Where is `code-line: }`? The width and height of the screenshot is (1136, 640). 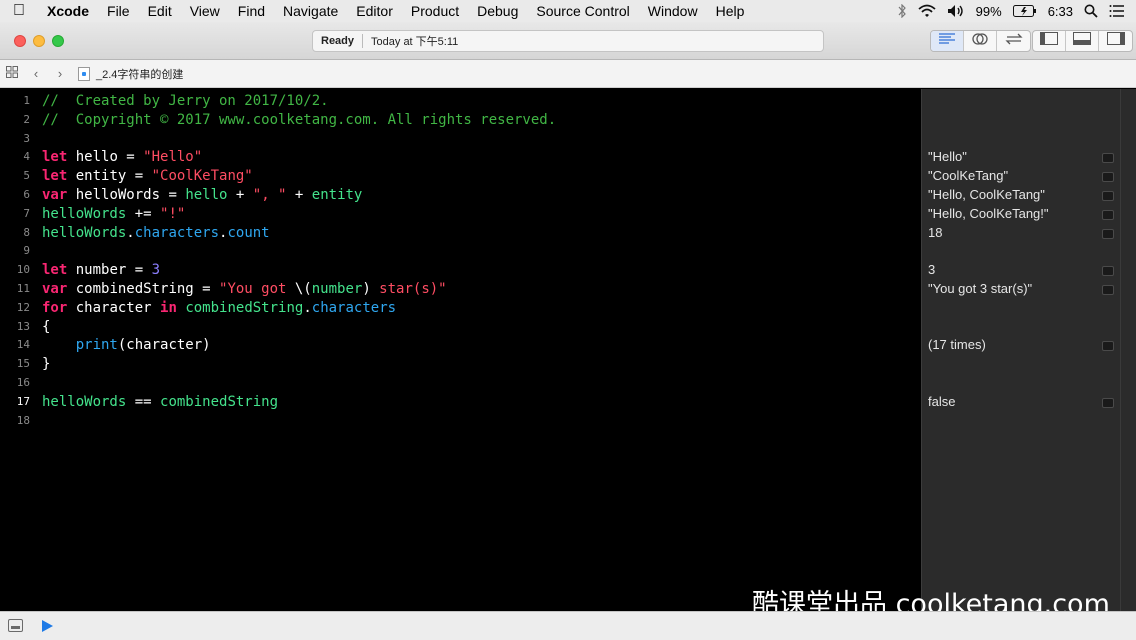 code-line: } is located at coordinates (46, 364).